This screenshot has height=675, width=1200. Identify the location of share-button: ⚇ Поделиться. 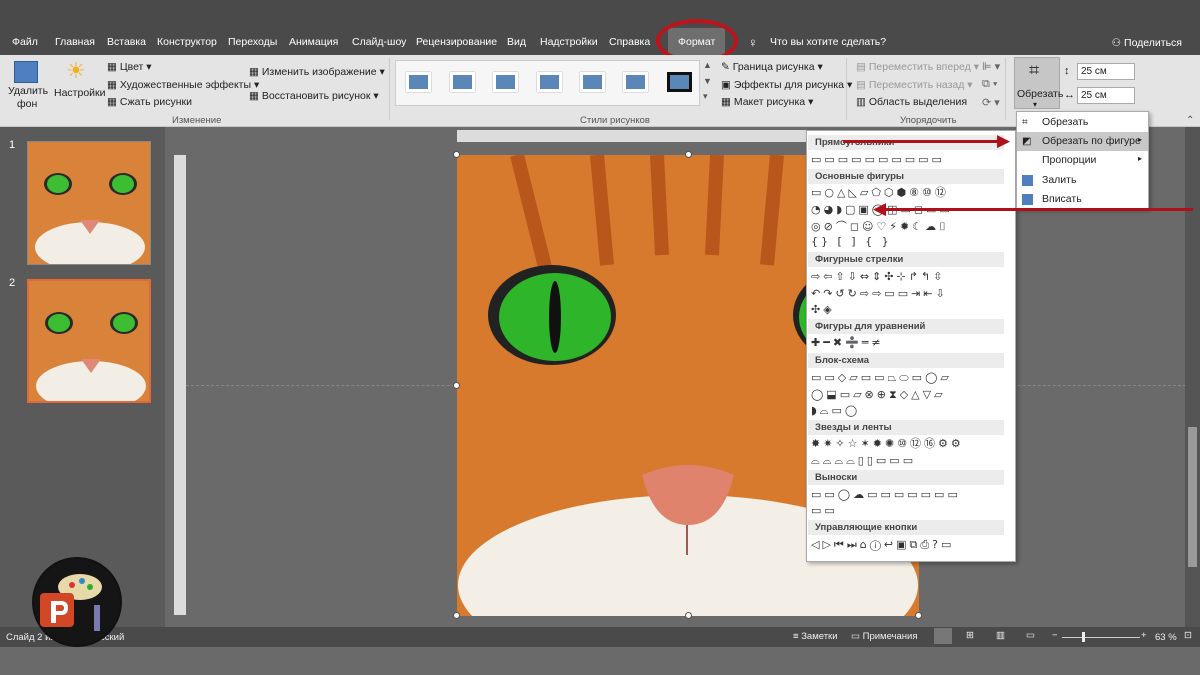
(1147, 43).